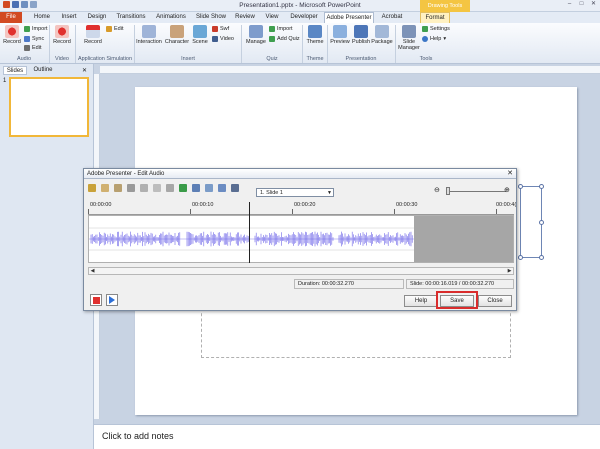 This screenshot has width=600, height=449. What do you see at coordinates (425, 39) in the screenshot?
I see `help-icon` at bounding box center [425, 39].